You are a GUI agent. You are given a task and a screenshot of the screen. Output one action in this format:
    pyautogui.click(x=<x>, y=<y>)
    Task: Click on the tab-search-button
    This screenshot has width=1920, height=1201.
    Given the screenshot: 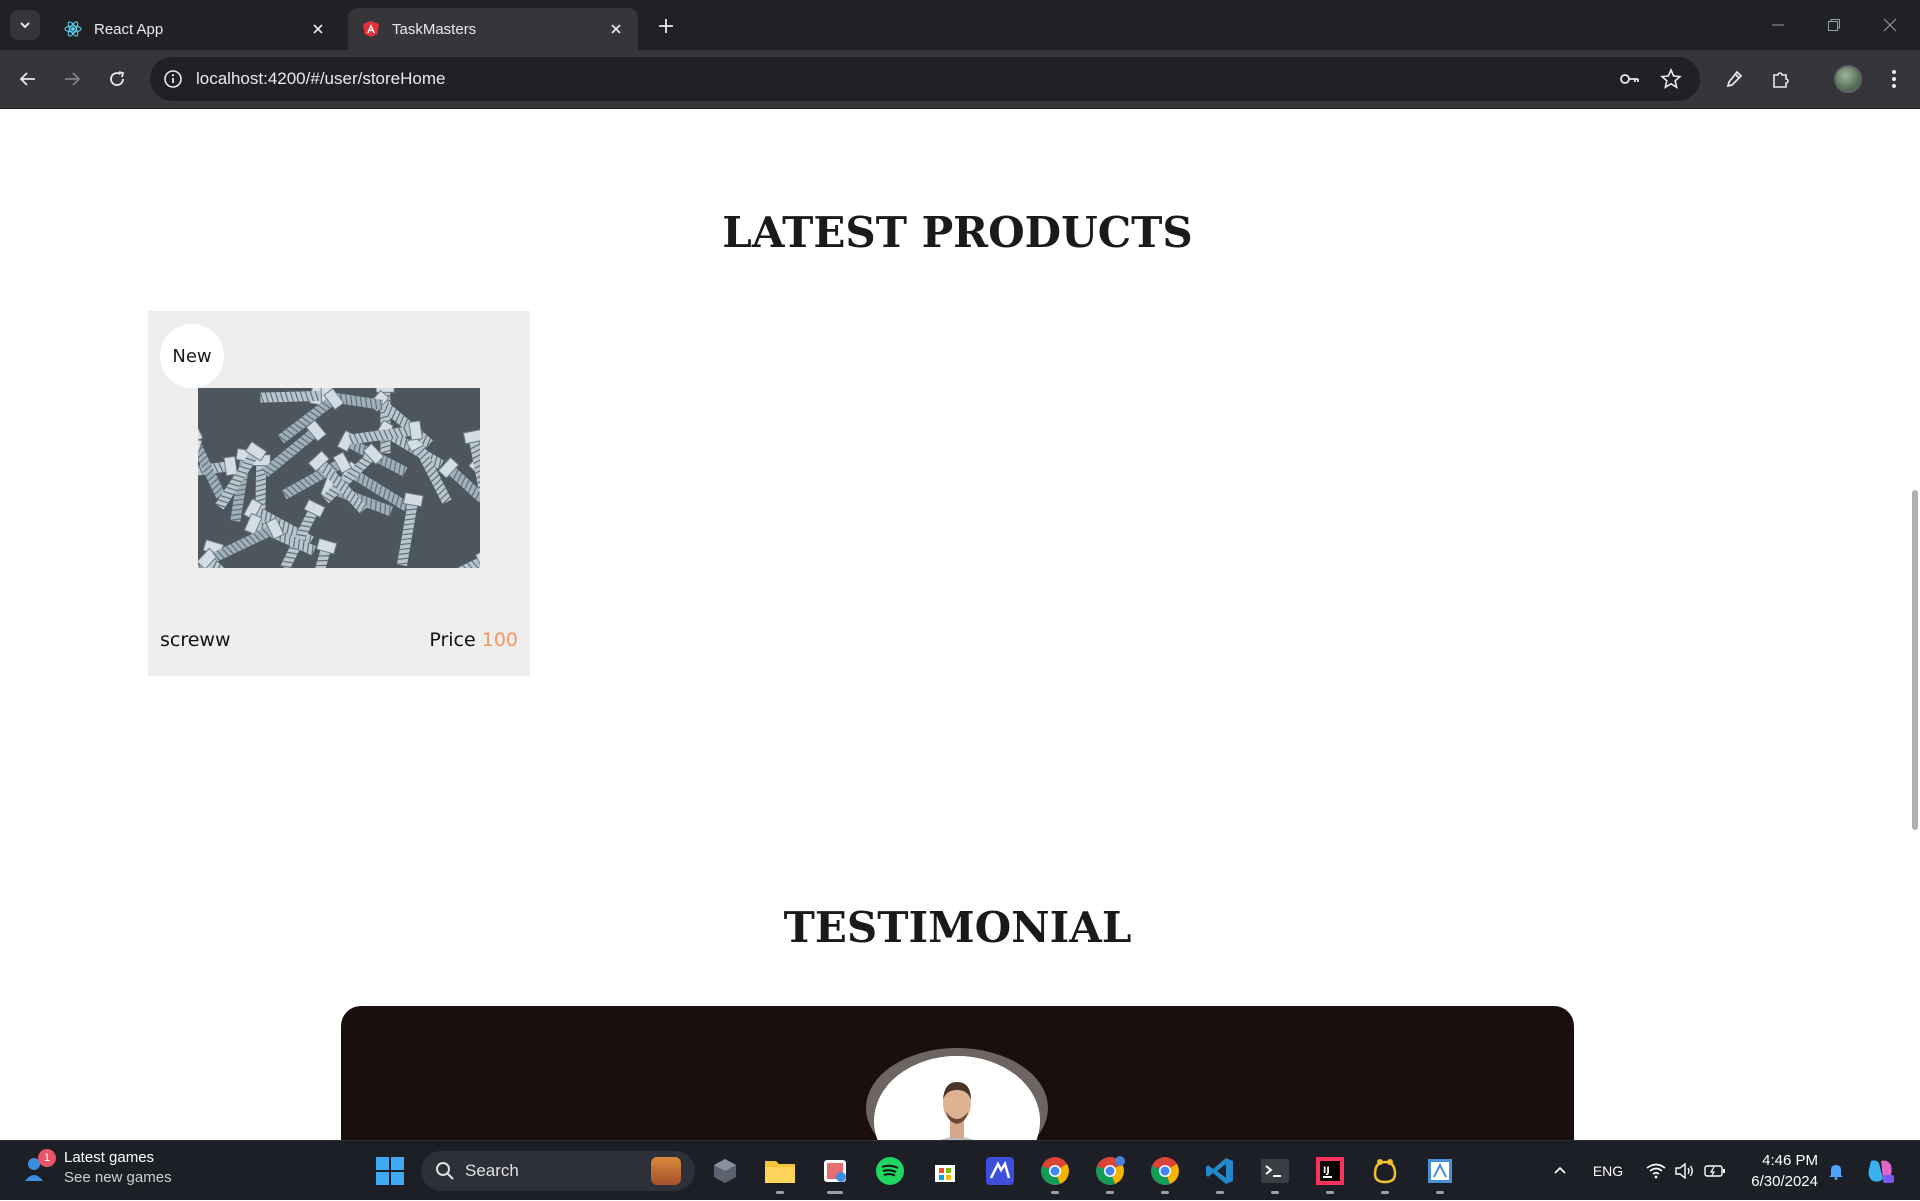 What is the action you would take?
    pyautogui.click(x=25, y=25)
    